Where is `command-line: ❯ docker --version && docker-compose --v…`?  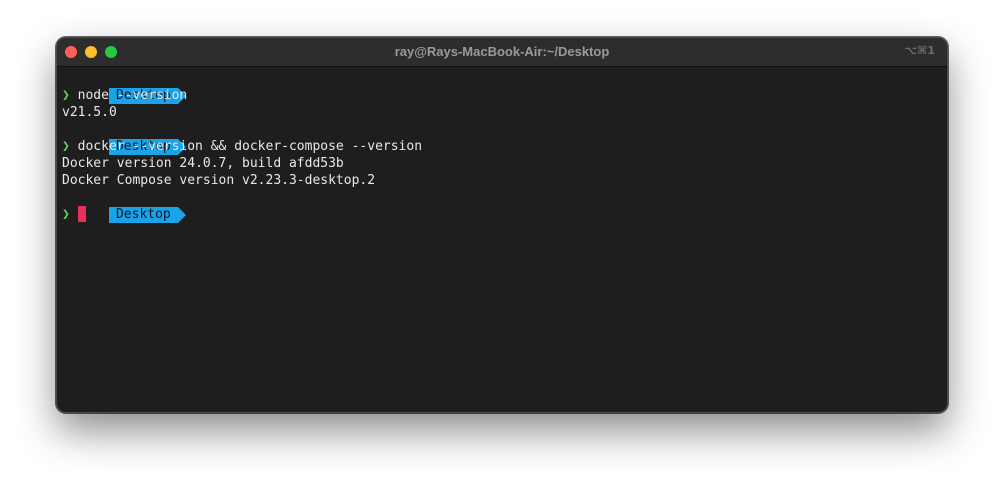
command-line: ❯ docker --version && docker-compose --v… is located at coordinates (502, 146).